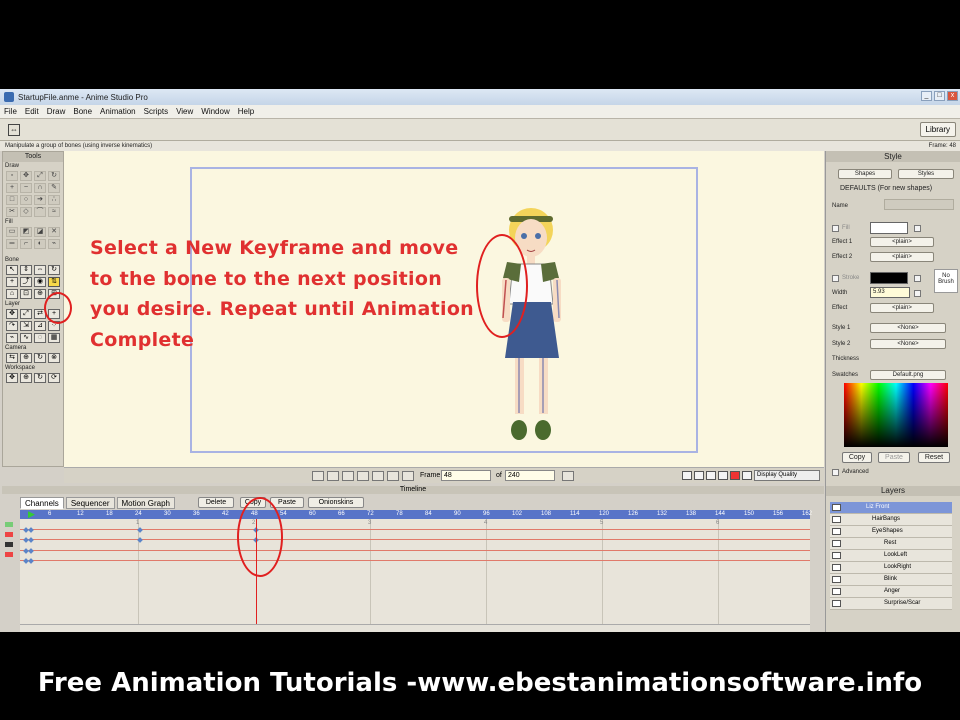 This screenshot has width=960, height=720. Describe the element at coordinates (42, 503) in the screenshot. I see `tab-channels: Channels` at that location.